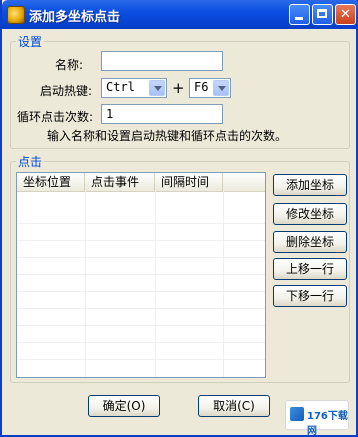 The width and height of the screenshot is (358, 437). I want to click on count-label: 循环点击次数:, so click(55, 117).